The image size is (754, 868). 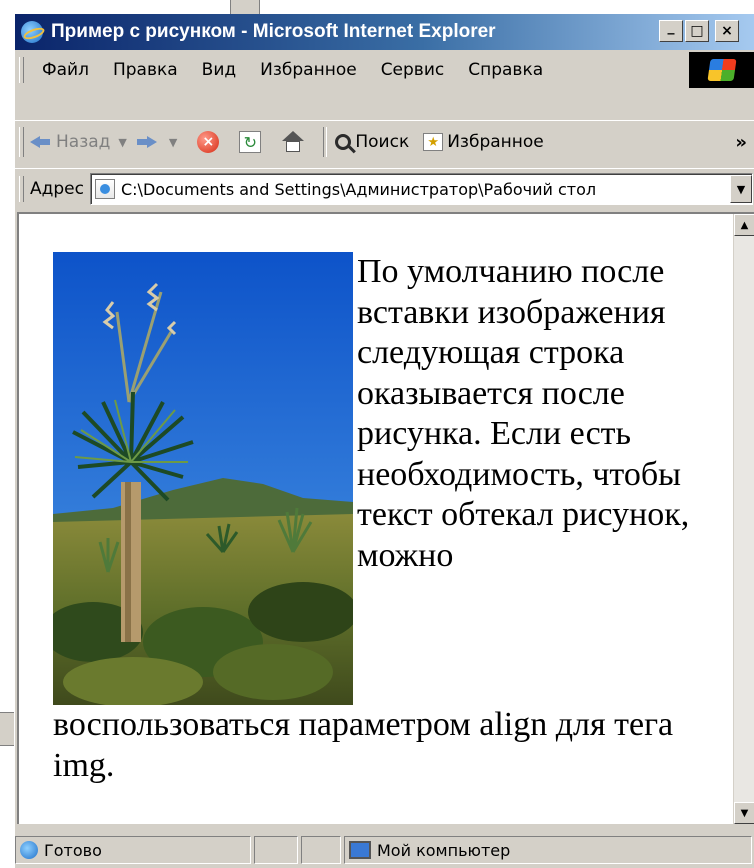 I want to click on toolbar-separator, so click(x=325, y=142).